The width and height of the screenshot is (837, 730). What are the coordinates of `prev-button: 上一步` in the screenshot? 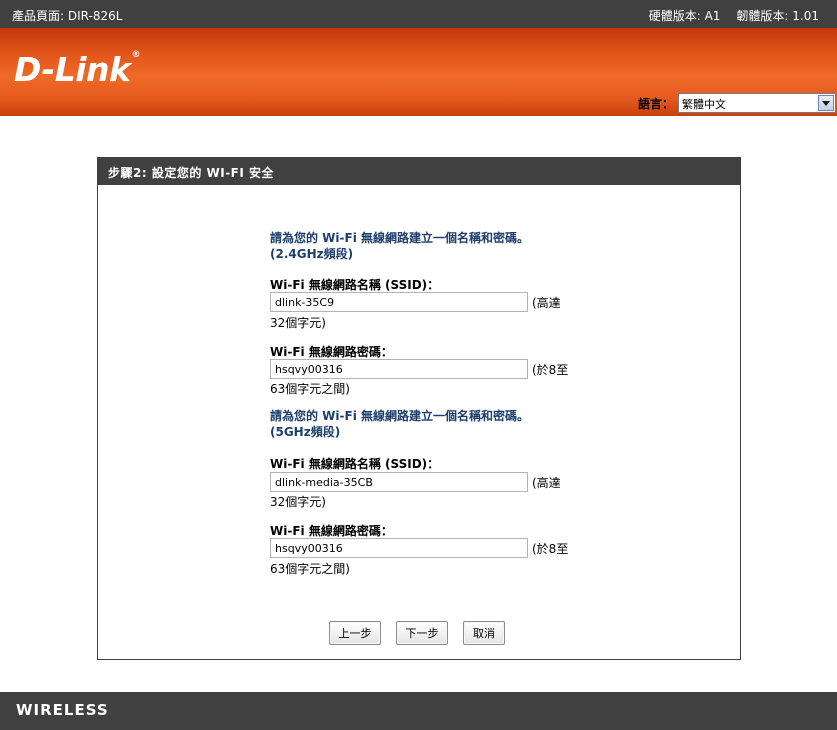 It's located at (355, 633).